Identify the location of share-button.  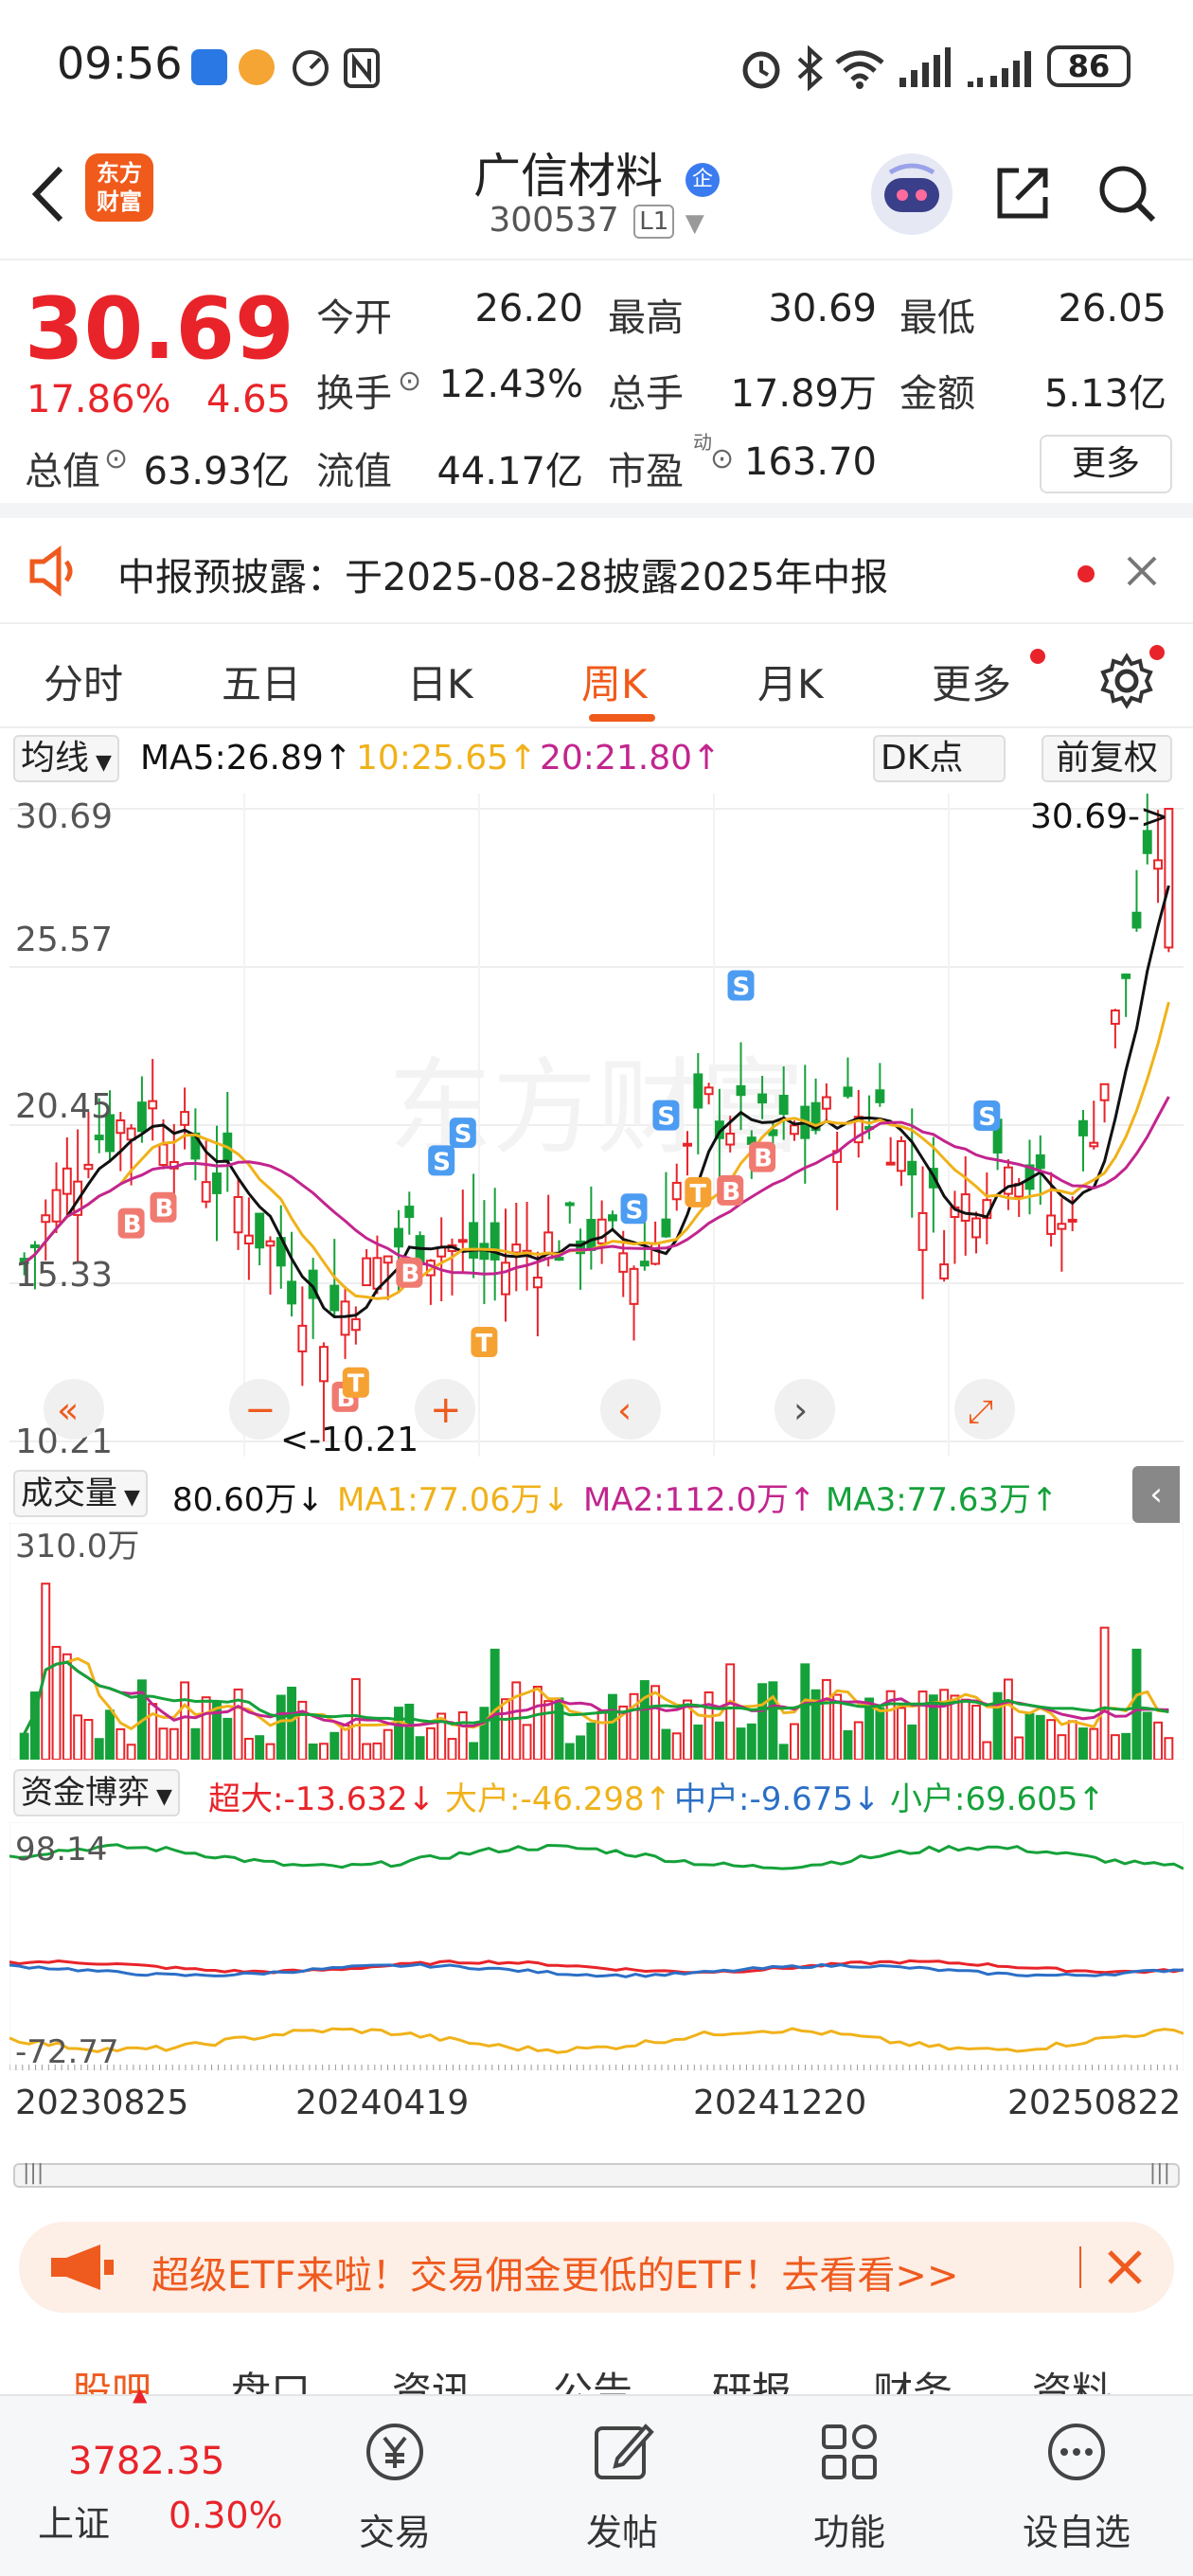
(1022, 193).